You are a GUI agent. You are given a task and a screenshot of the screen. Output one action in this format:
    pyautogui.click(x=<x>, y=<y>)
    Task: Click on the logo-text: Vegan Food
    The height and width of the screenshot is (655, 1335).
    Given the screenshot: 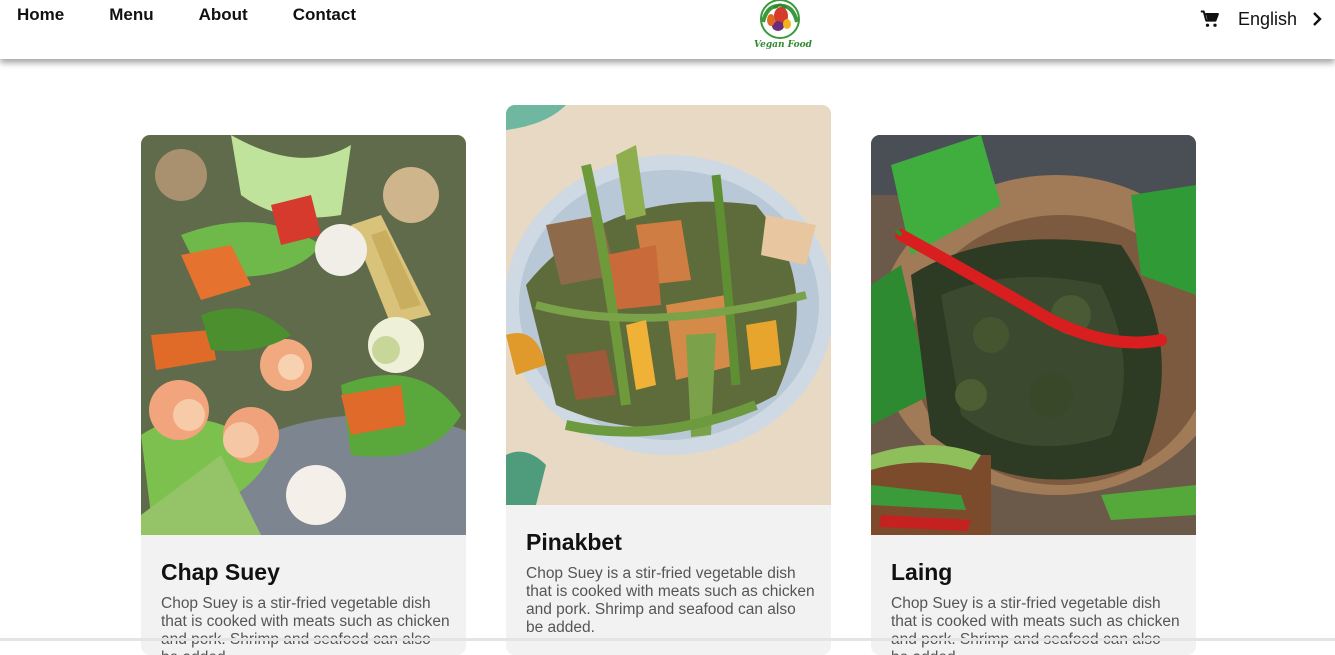 What is the action you would take?
    pyautogui.click(x=783, y=45)
    